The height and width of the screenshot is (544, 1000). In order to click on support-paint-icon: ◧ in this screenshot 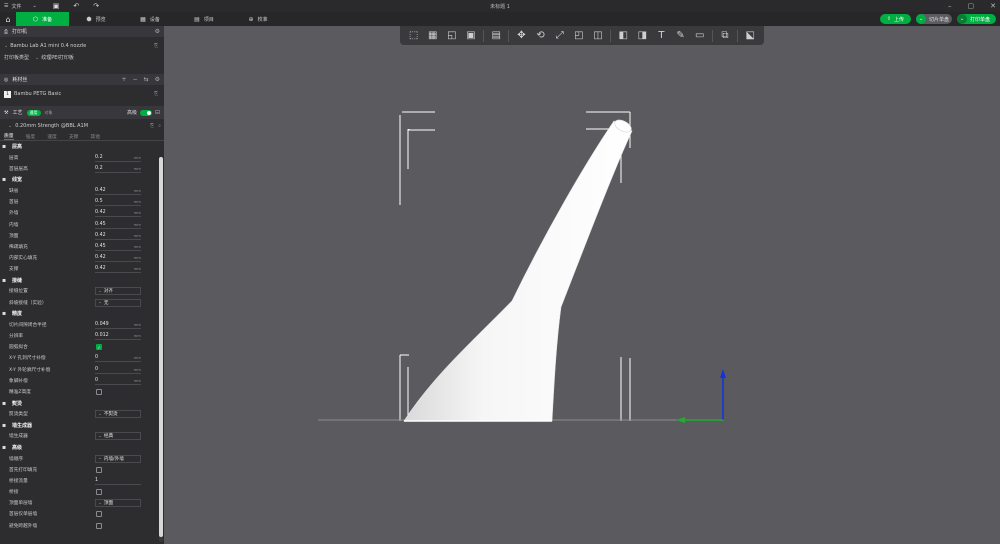, I will do `click(623, 35)`.